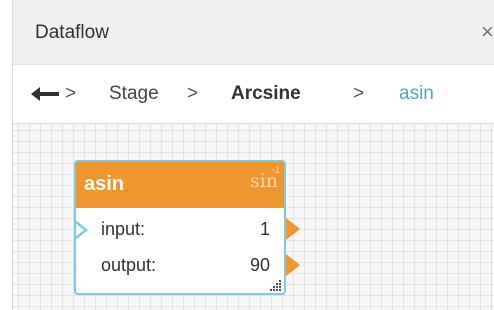 The width and height of the screenshot is (494, 310). What do you see at coordinates (82, 230) in the screenshot?
I see `input-port-icon` at bounding box center [82, 230].